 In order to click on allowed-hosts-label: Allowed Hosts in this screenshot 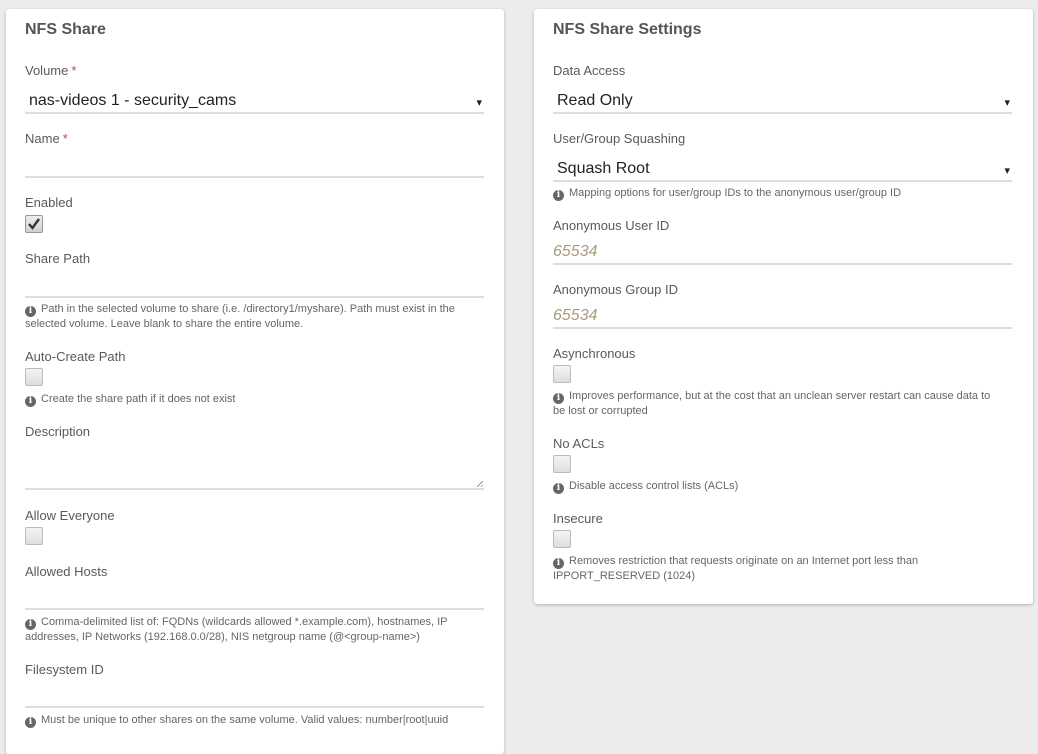, I will do `click(66, 571)`.